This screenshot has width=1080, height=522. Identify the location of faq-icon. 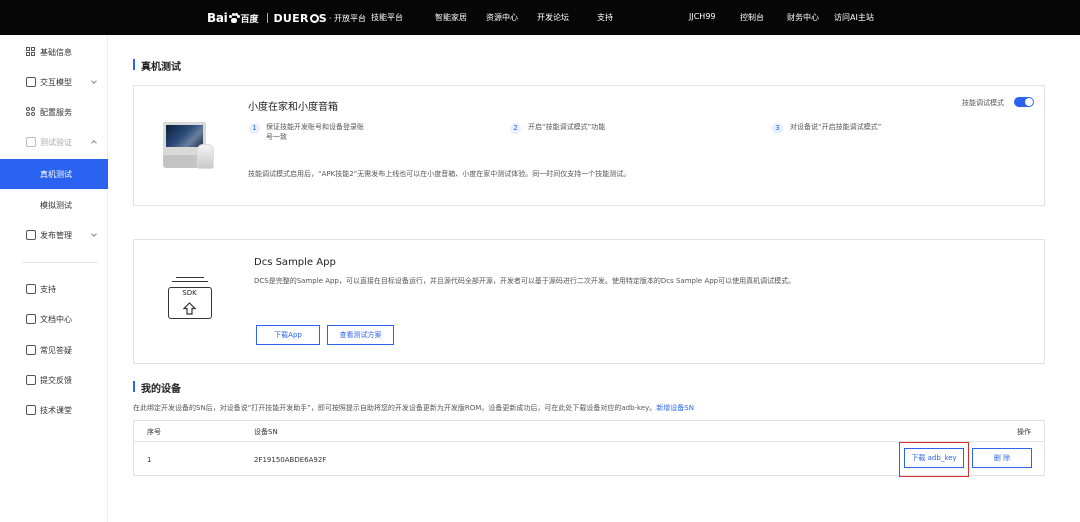
(31, 350).